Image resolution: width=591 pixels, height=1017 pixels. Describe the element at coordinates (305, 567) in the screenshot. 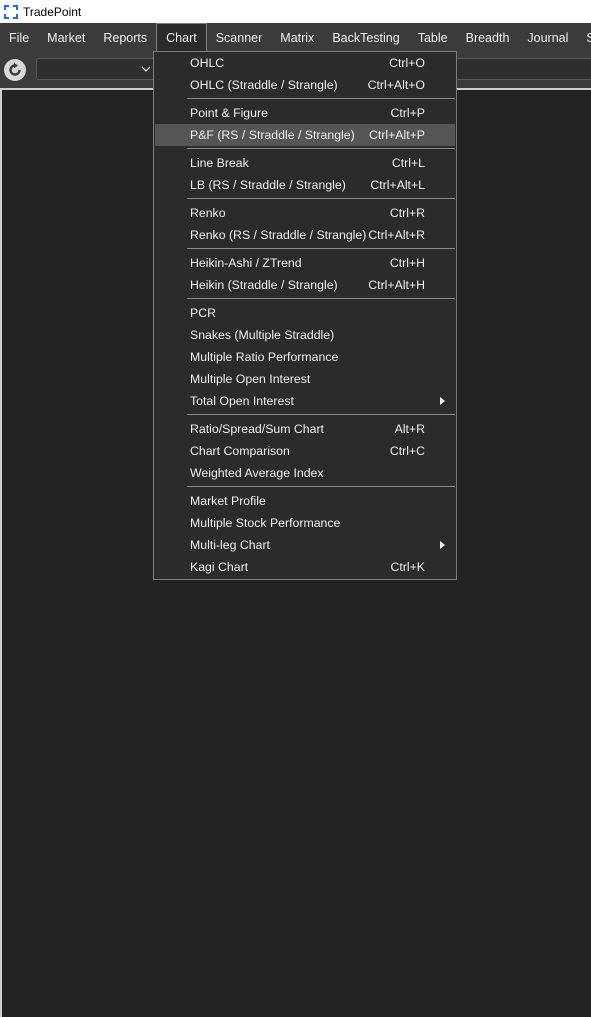

I see `menu-item-kagi-chart: Kagi Chart Ctrl+K` at that location.